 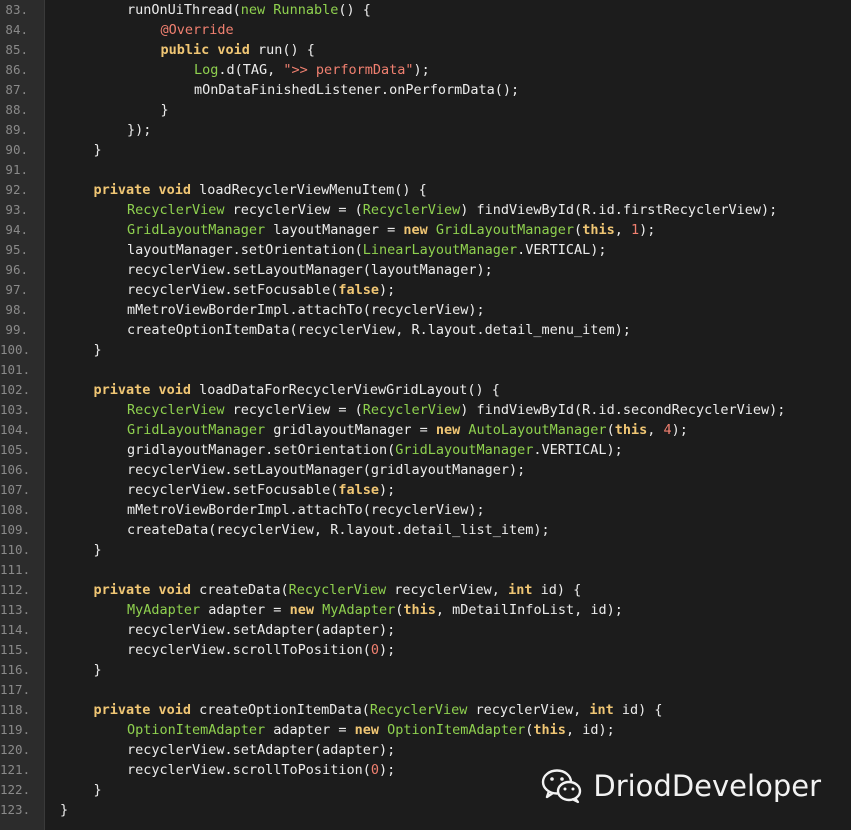 I want to click on line-number: 122., so click(x=15, y=789).